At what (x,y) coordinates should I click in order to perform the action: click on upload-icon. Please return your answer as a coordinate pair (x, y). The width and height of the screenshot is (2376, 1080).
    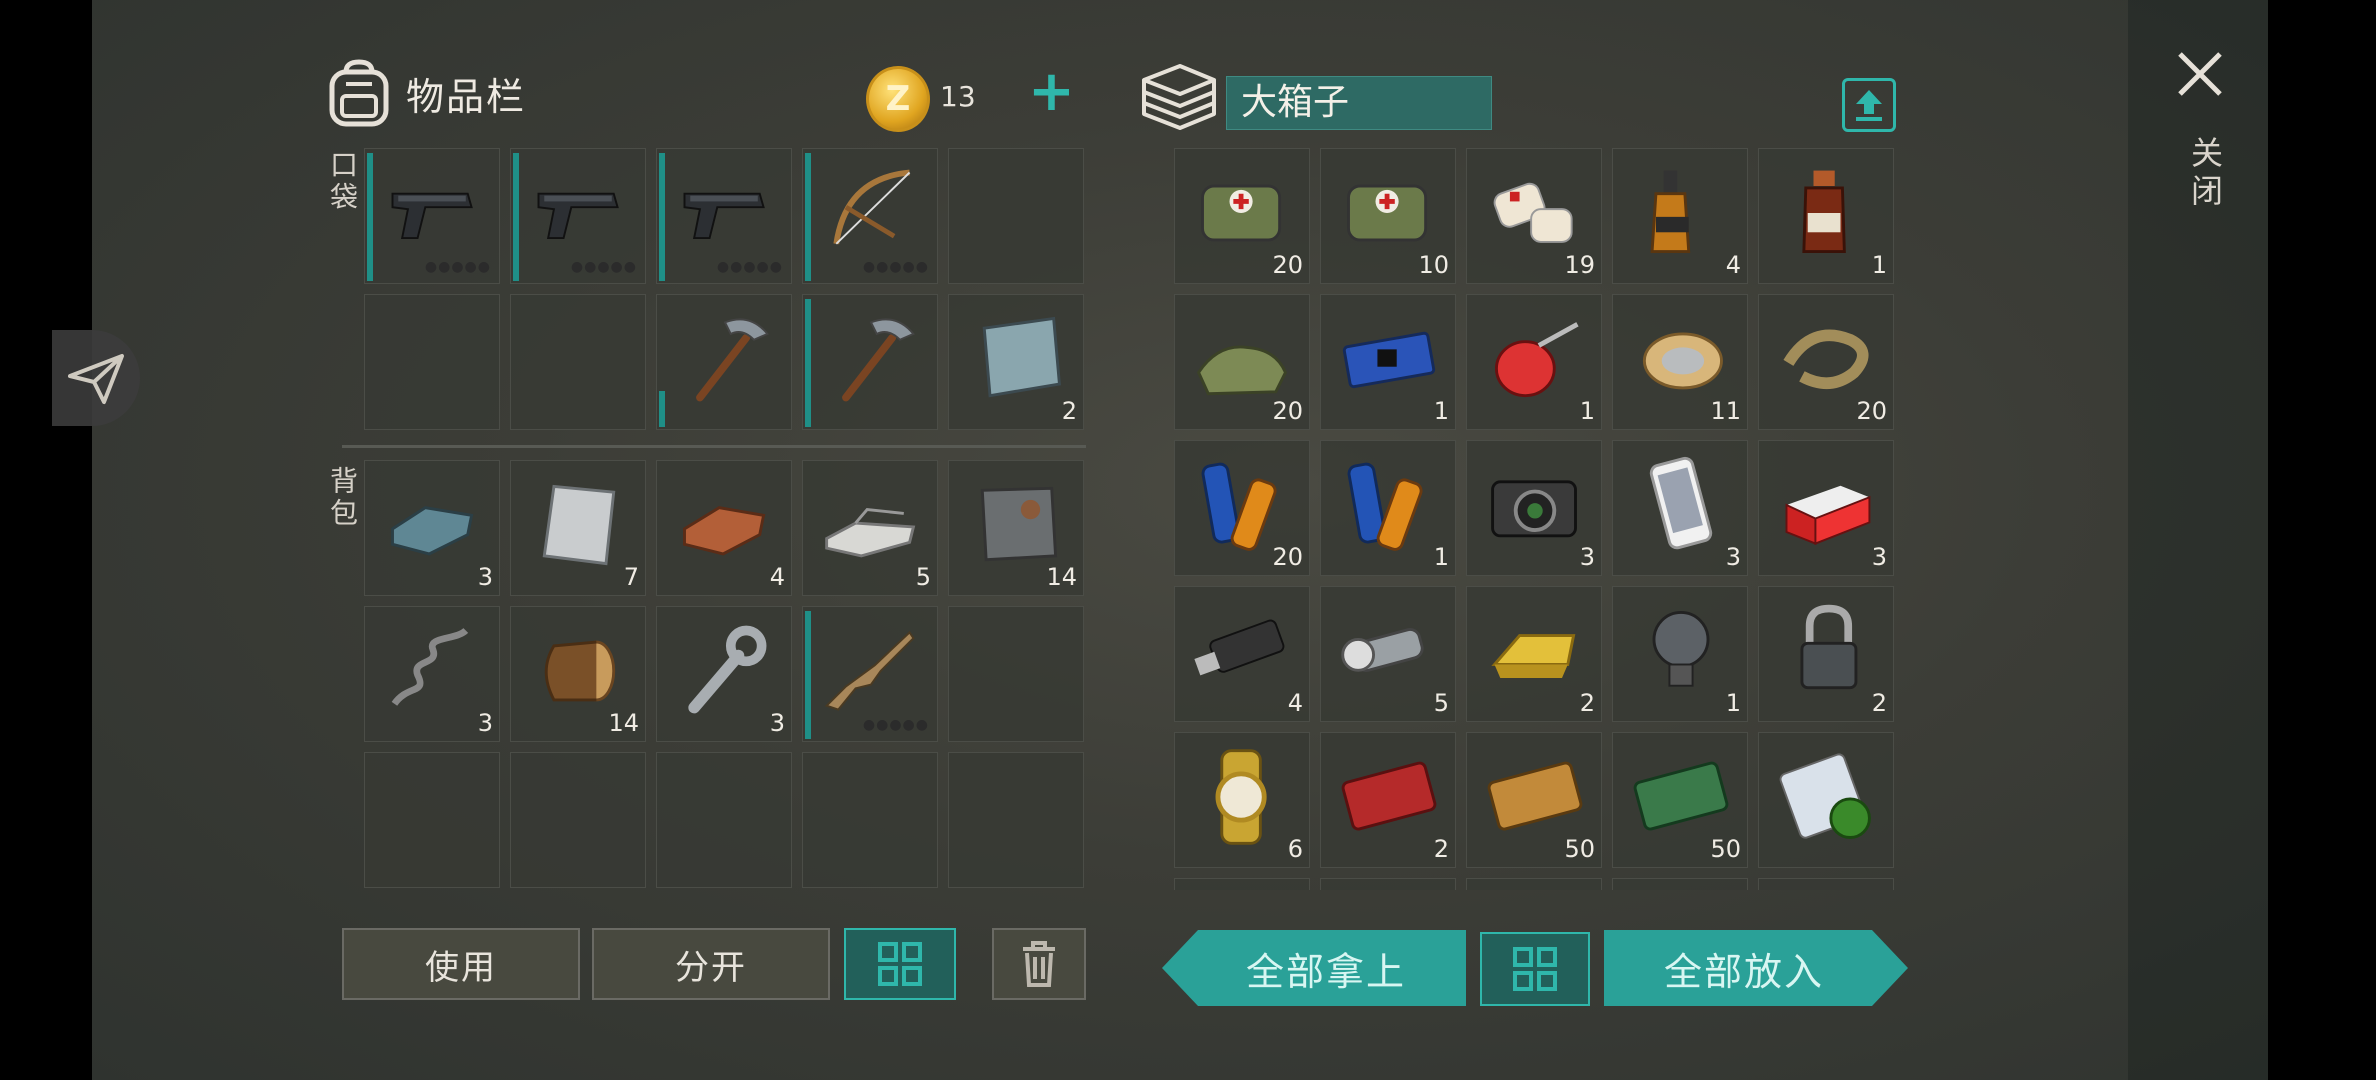
    Looking at the image, I should click on (1869, 105).